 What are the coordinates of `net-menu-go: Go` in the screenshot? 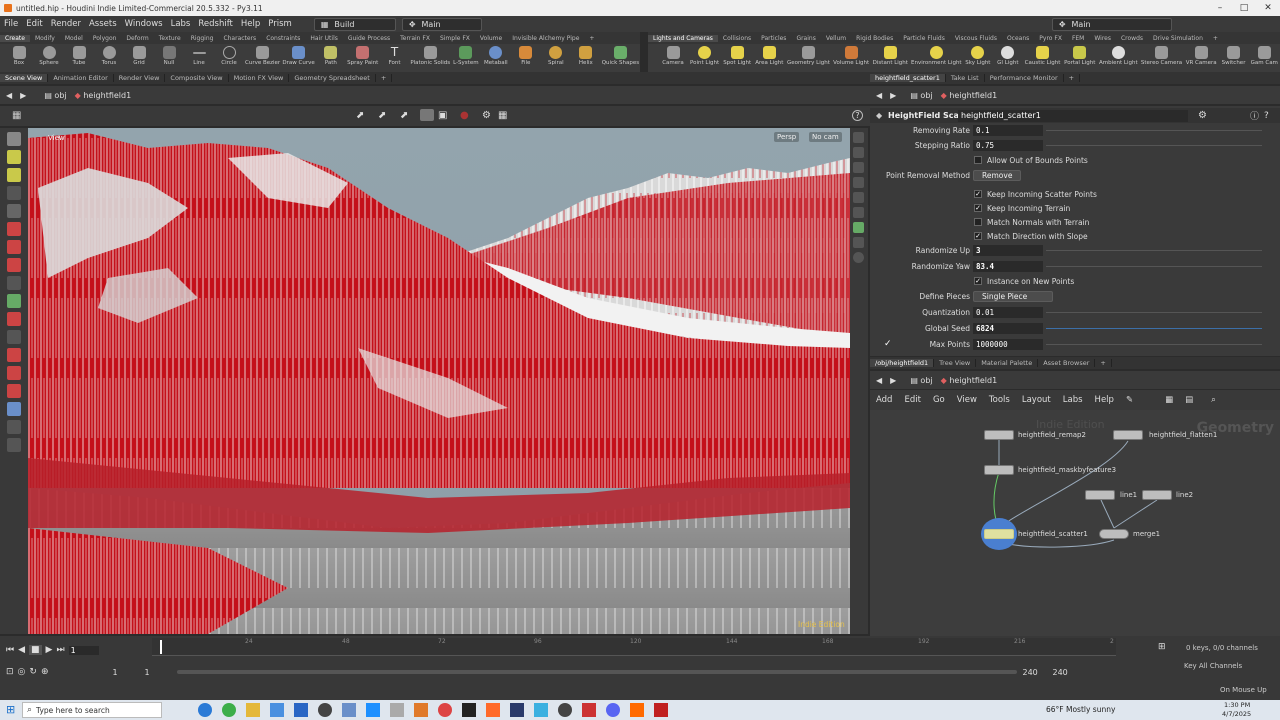 It's located at (939, 400).